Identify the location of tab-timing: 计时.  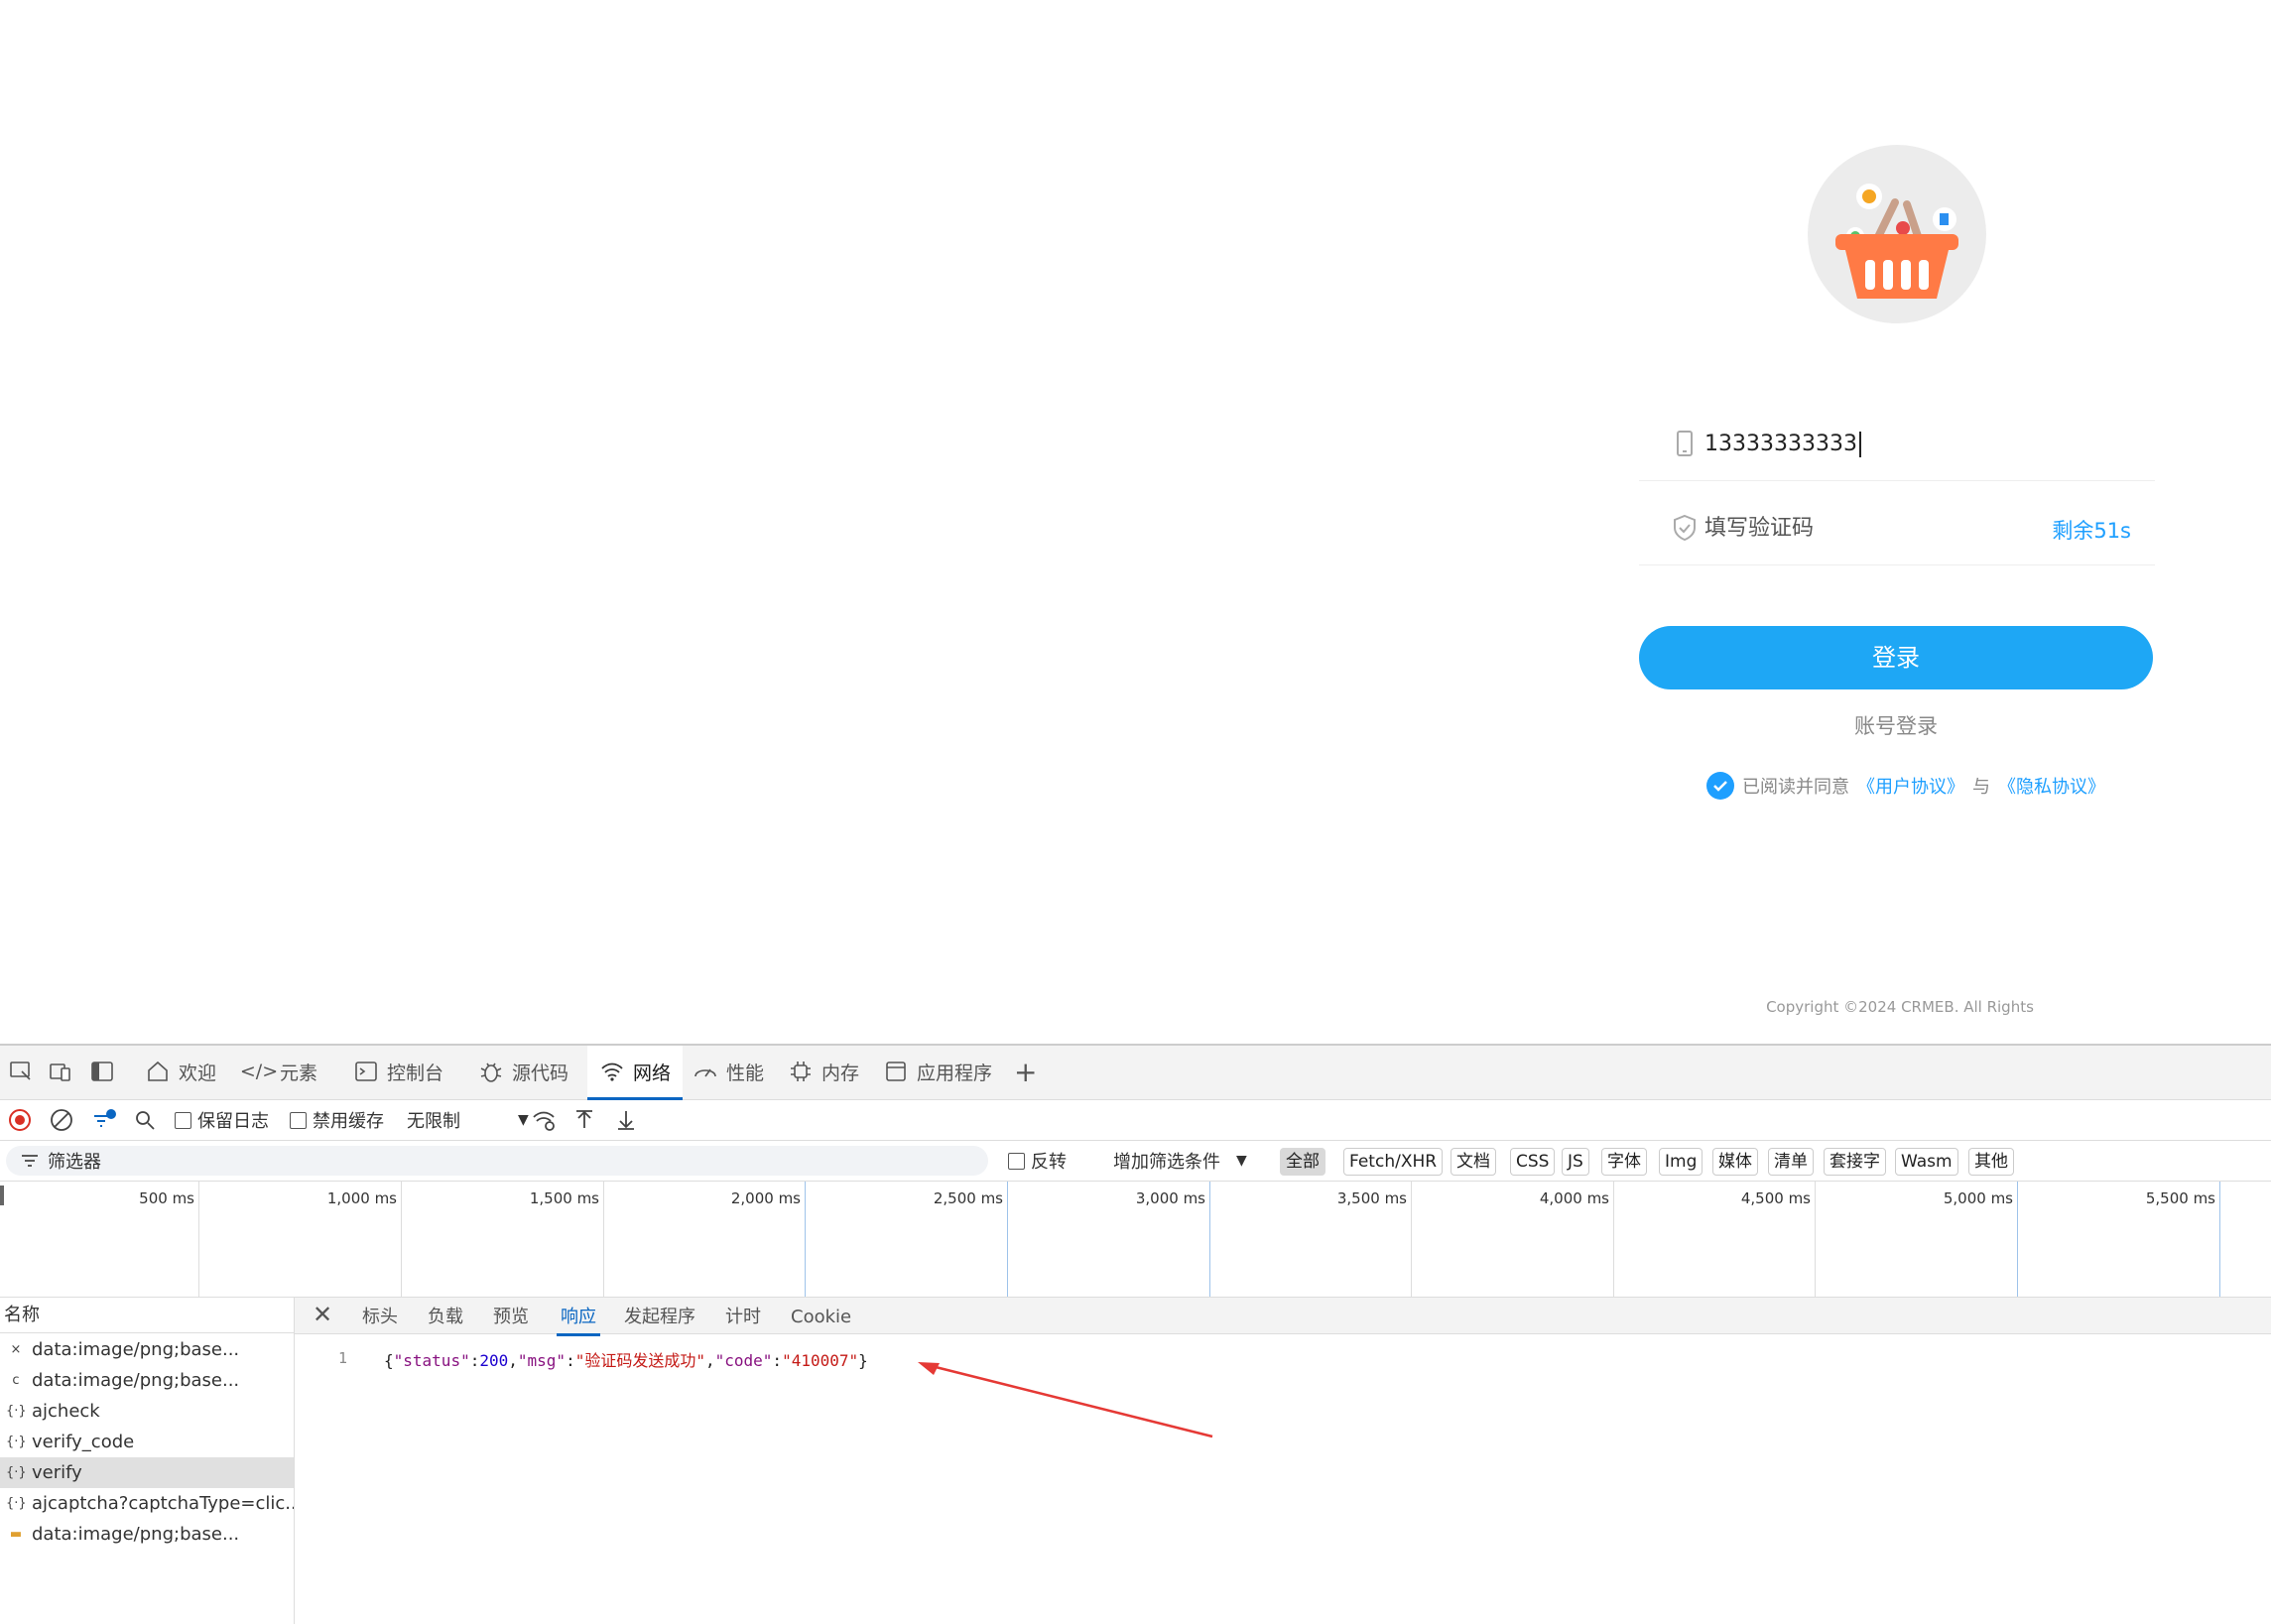
(743, 1315).